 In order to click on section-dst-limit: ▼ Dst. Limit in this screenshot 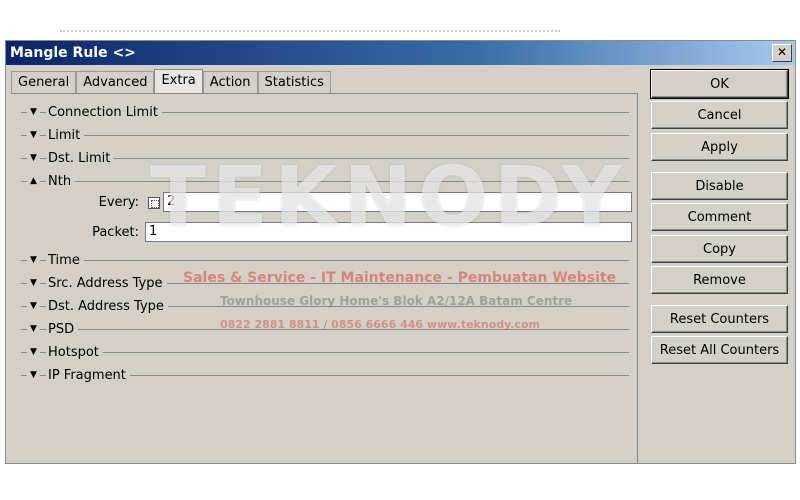, I will do `click(325, 158)`.